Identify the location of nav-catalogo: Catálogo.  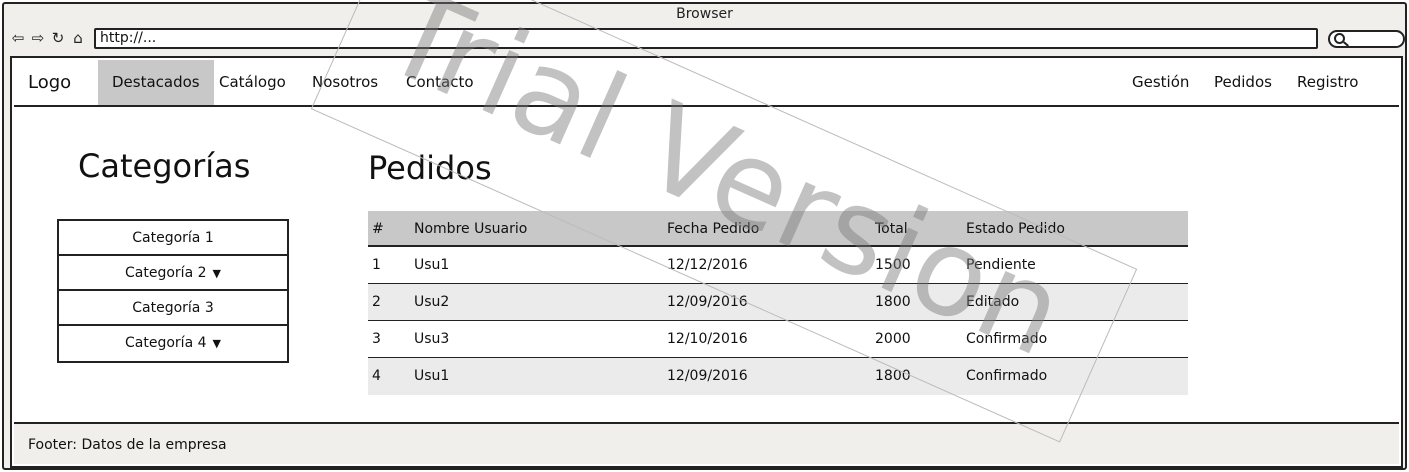
(252, 82).